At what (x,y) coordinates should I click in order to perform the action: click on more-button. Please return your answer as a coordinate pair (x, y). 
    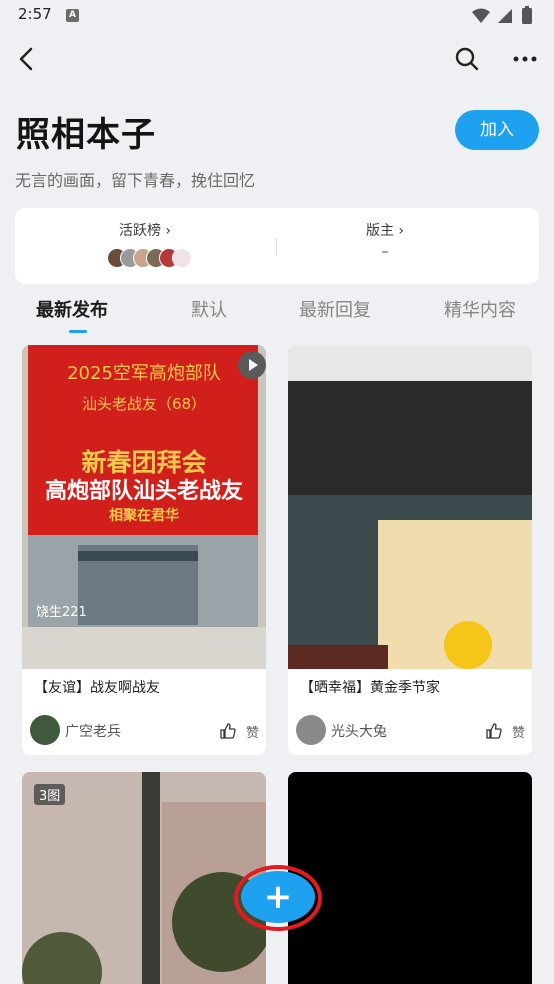
    Looking at the image, I should click on (525, 59).